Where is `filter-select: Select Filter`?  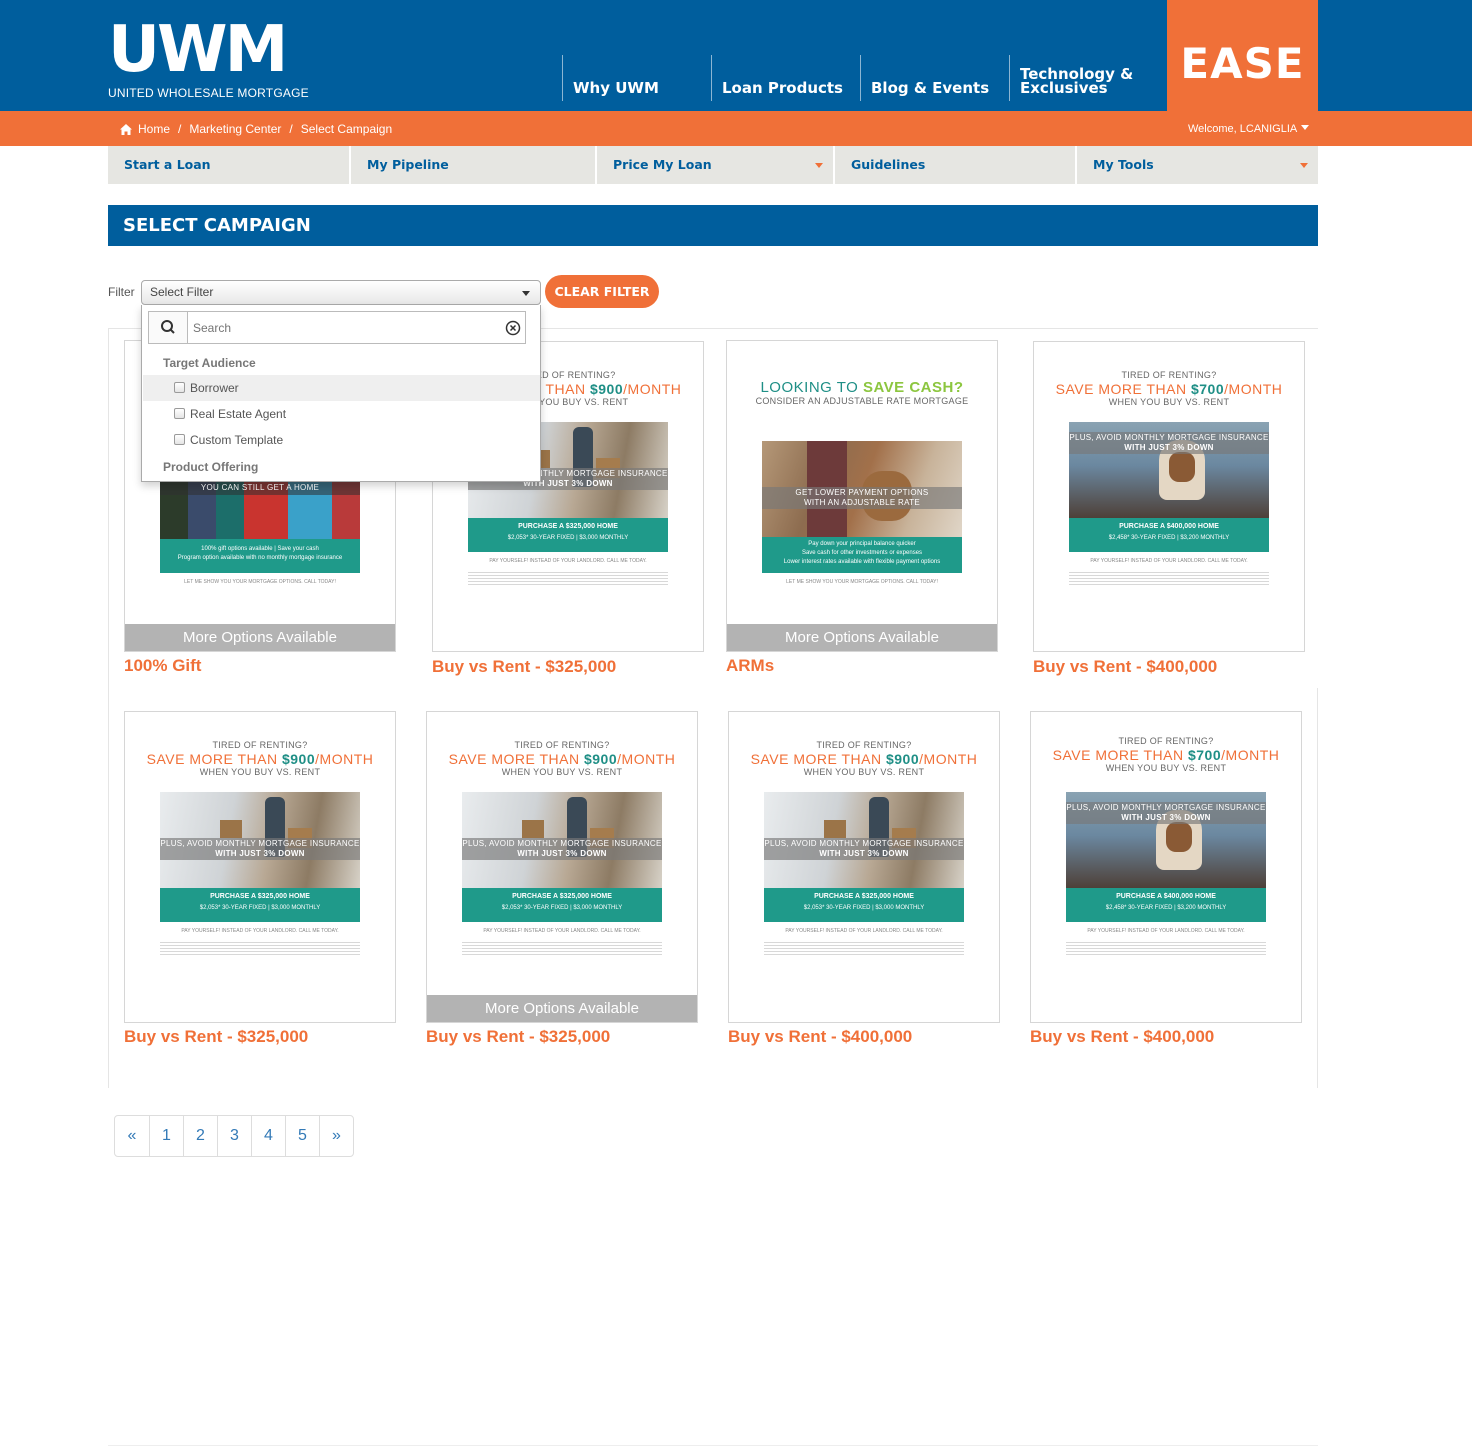 filter-select: Select Filter is located at coordinates (341, 292).